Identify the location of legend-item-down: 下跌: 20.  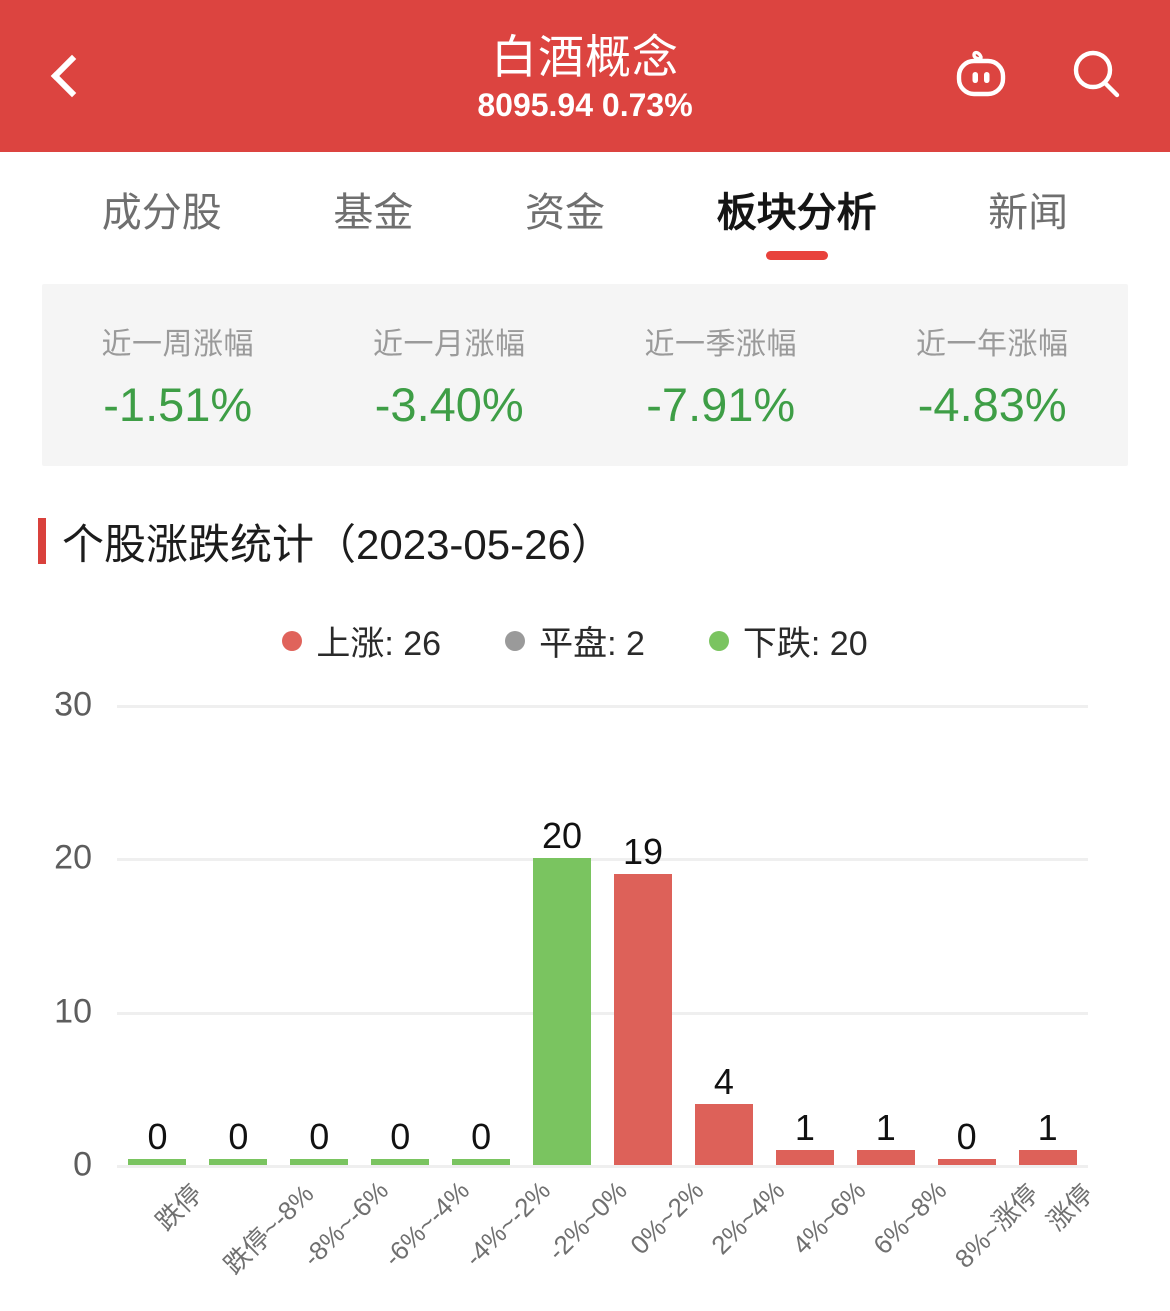
(788, 640).